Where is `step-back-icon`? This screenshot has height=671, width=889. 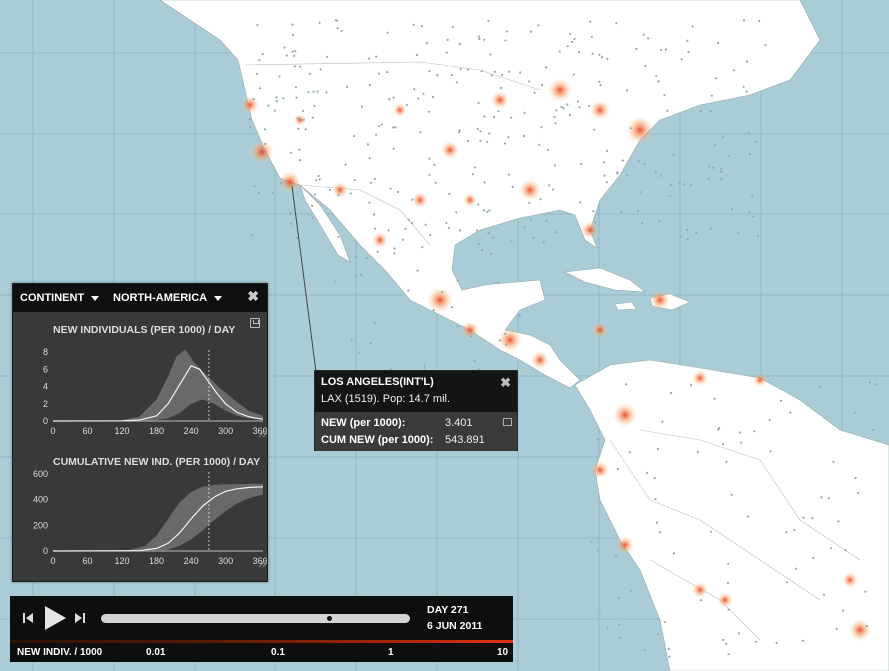 step-back-icon is located at coordinates (29, 618).